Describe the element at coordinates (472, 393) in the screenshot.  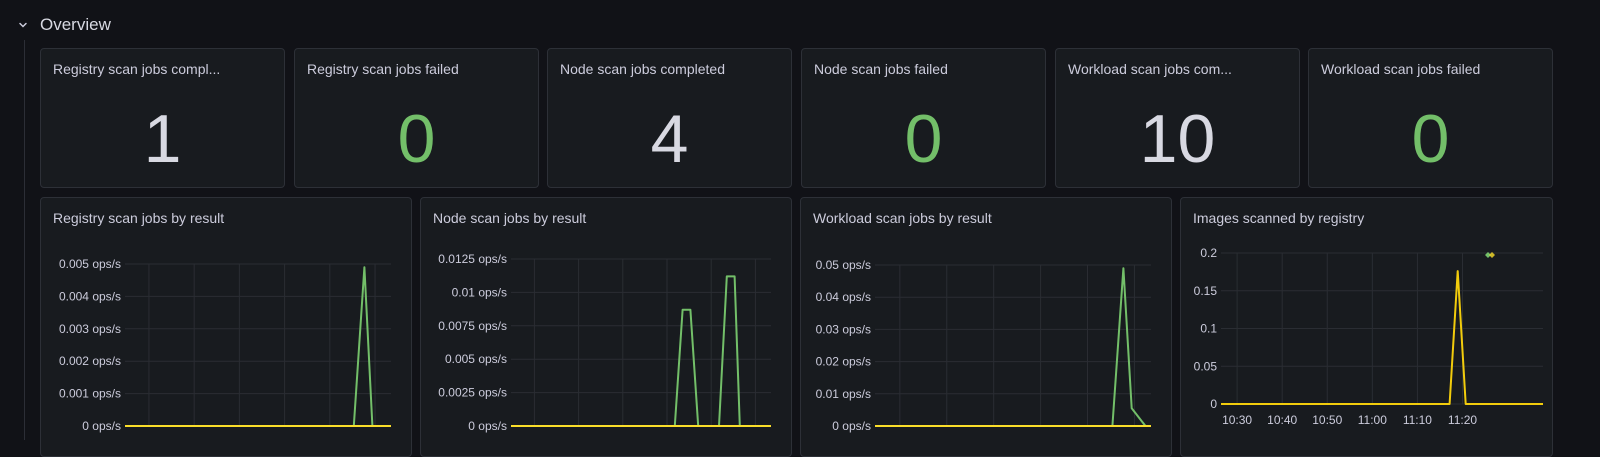
I see `y-tick-label: 0.0025 ops/s` at that location.